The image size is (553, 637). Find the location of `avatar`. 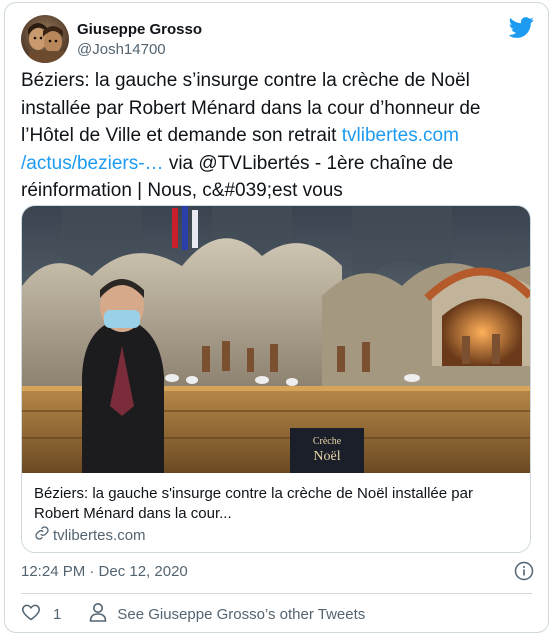

avatar is located at coordinates (45, 39).